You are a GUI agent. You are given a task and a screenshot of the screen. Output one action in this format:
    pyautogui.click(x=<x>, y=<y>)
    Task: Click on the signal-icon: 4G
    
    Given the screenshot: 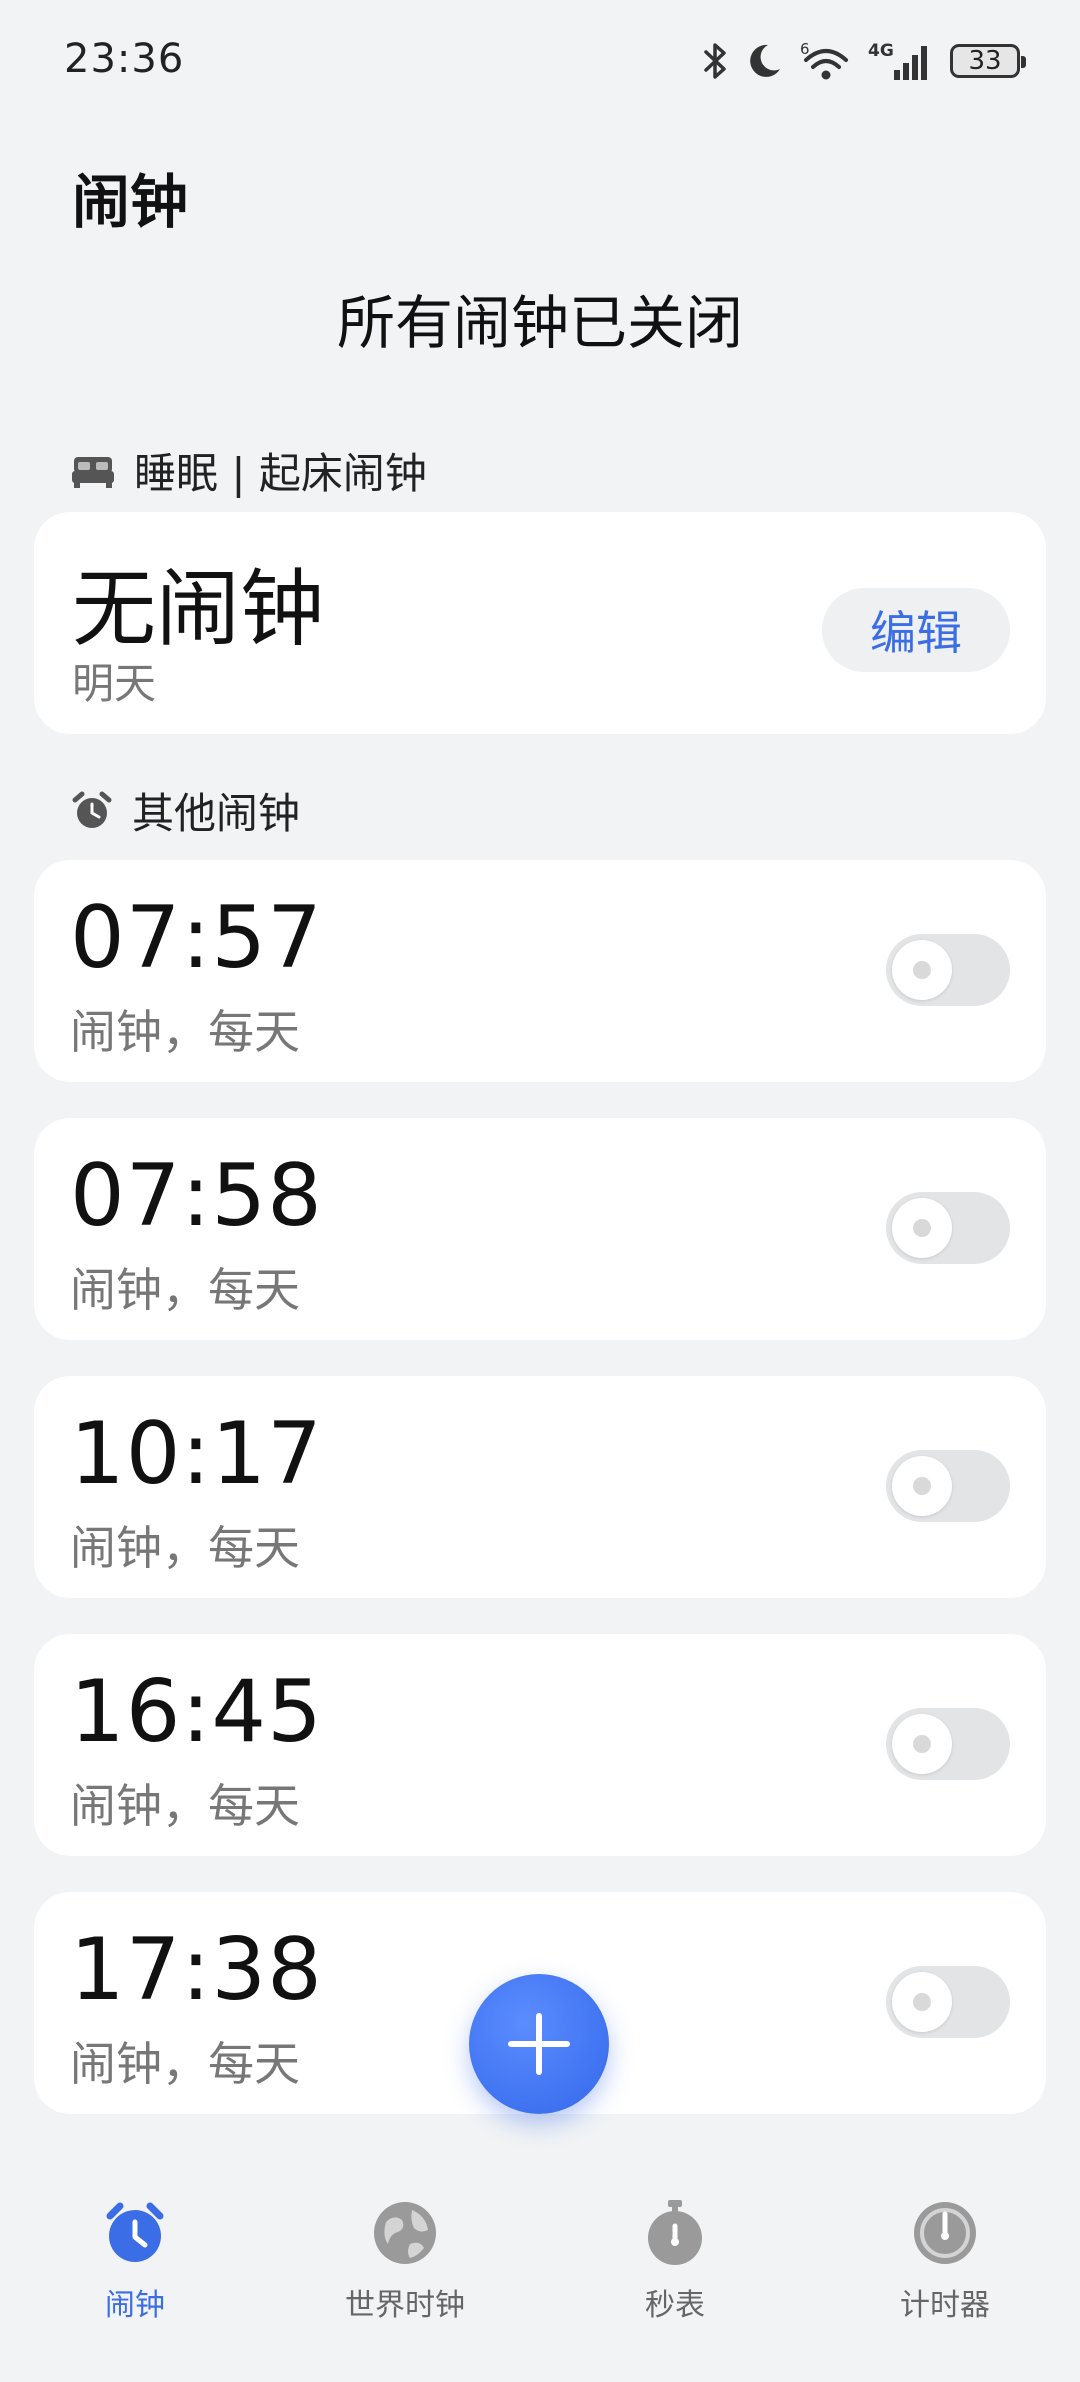 What is the action you would take?
    pyautogui.click(x=897, y=60)
    